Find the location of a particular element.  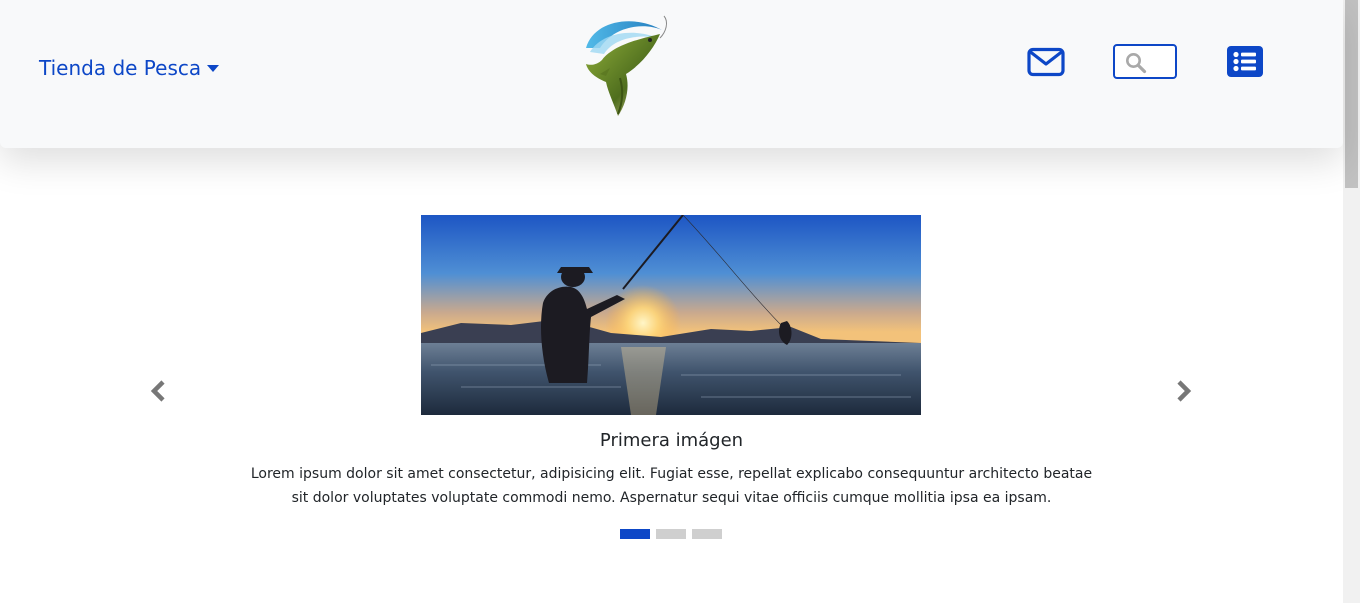

chevron-right-icon is located at coordinates (1184, 391).